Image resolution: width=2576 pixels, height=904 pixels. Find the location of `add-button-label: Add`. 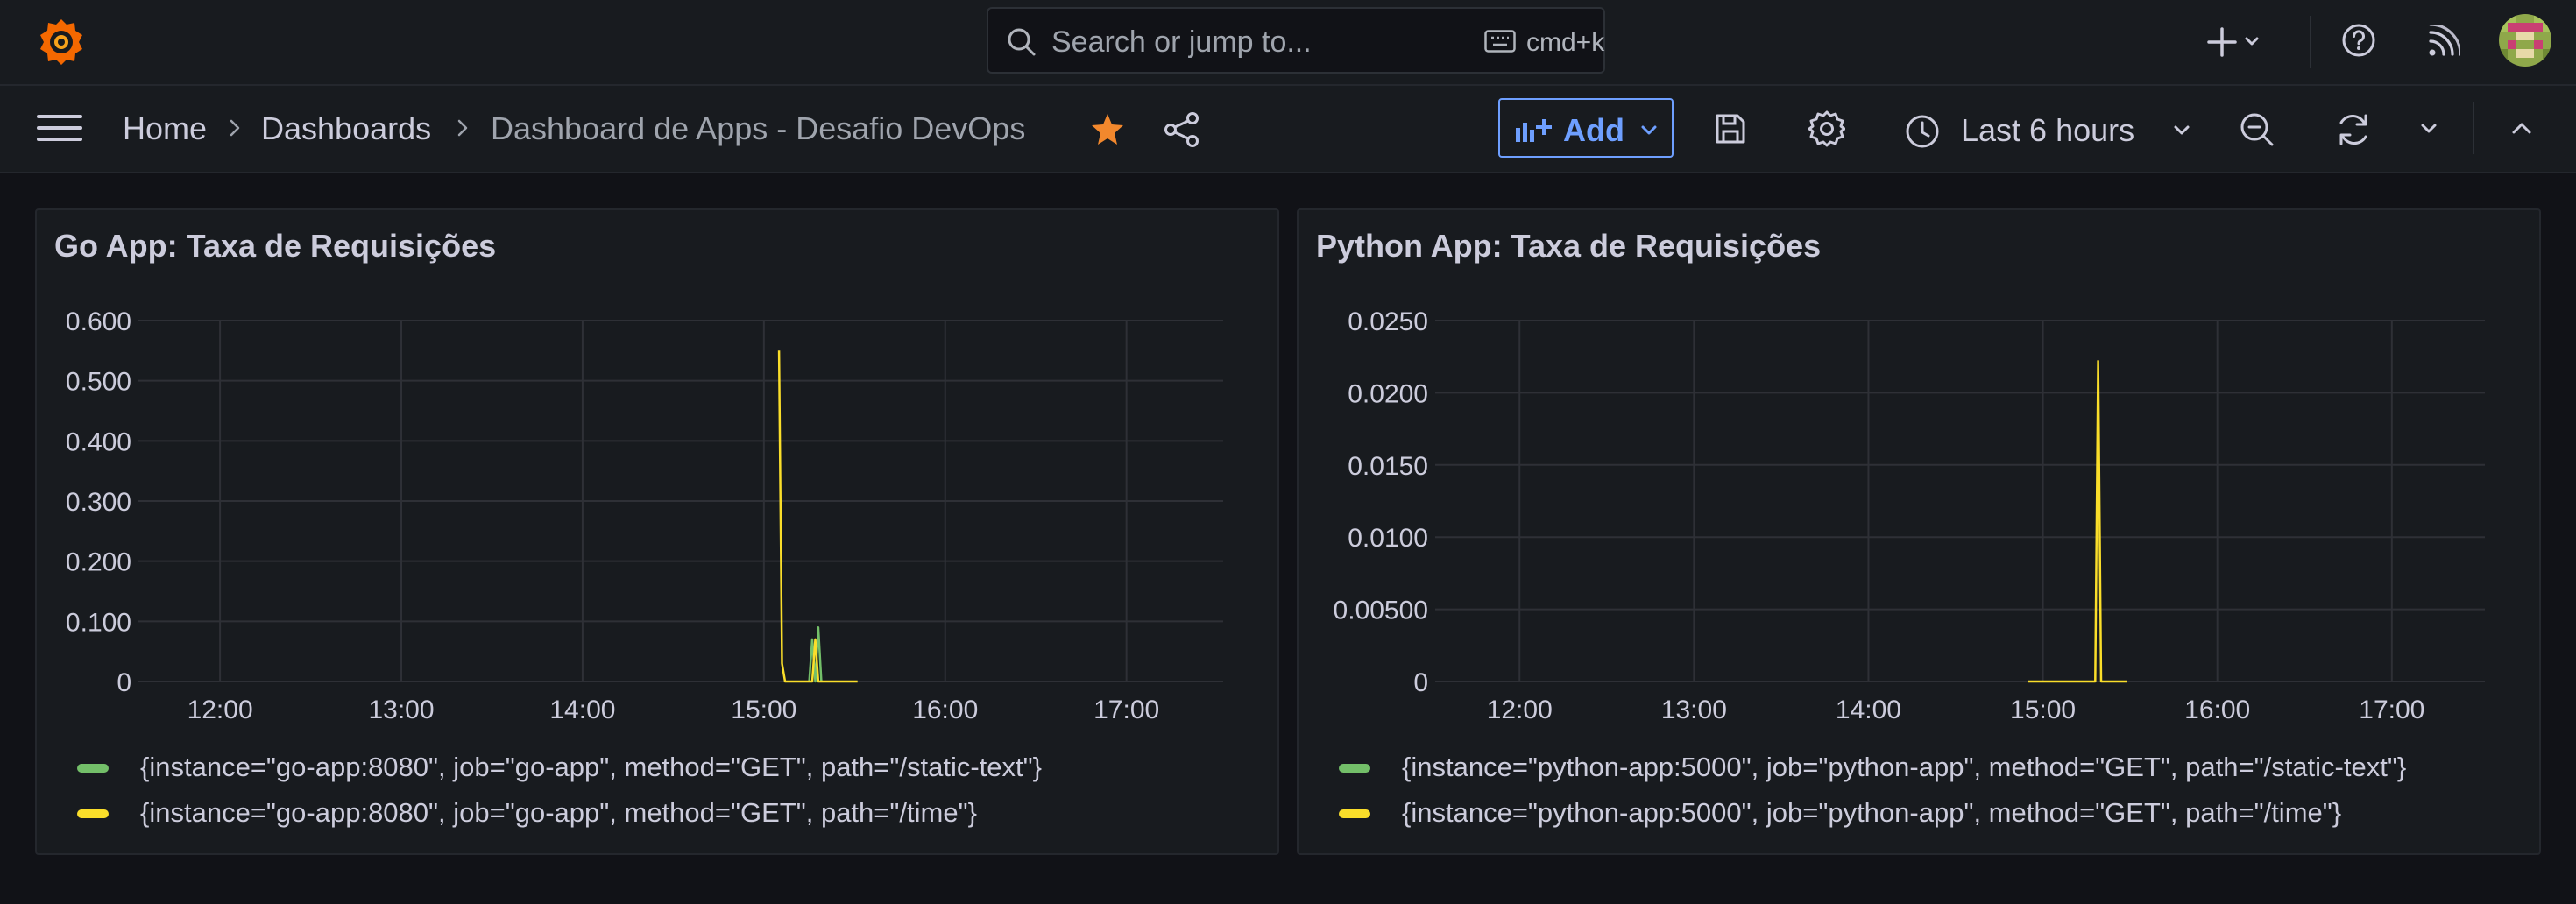

add-button-label: Add is located at coordinates (1593, 130).